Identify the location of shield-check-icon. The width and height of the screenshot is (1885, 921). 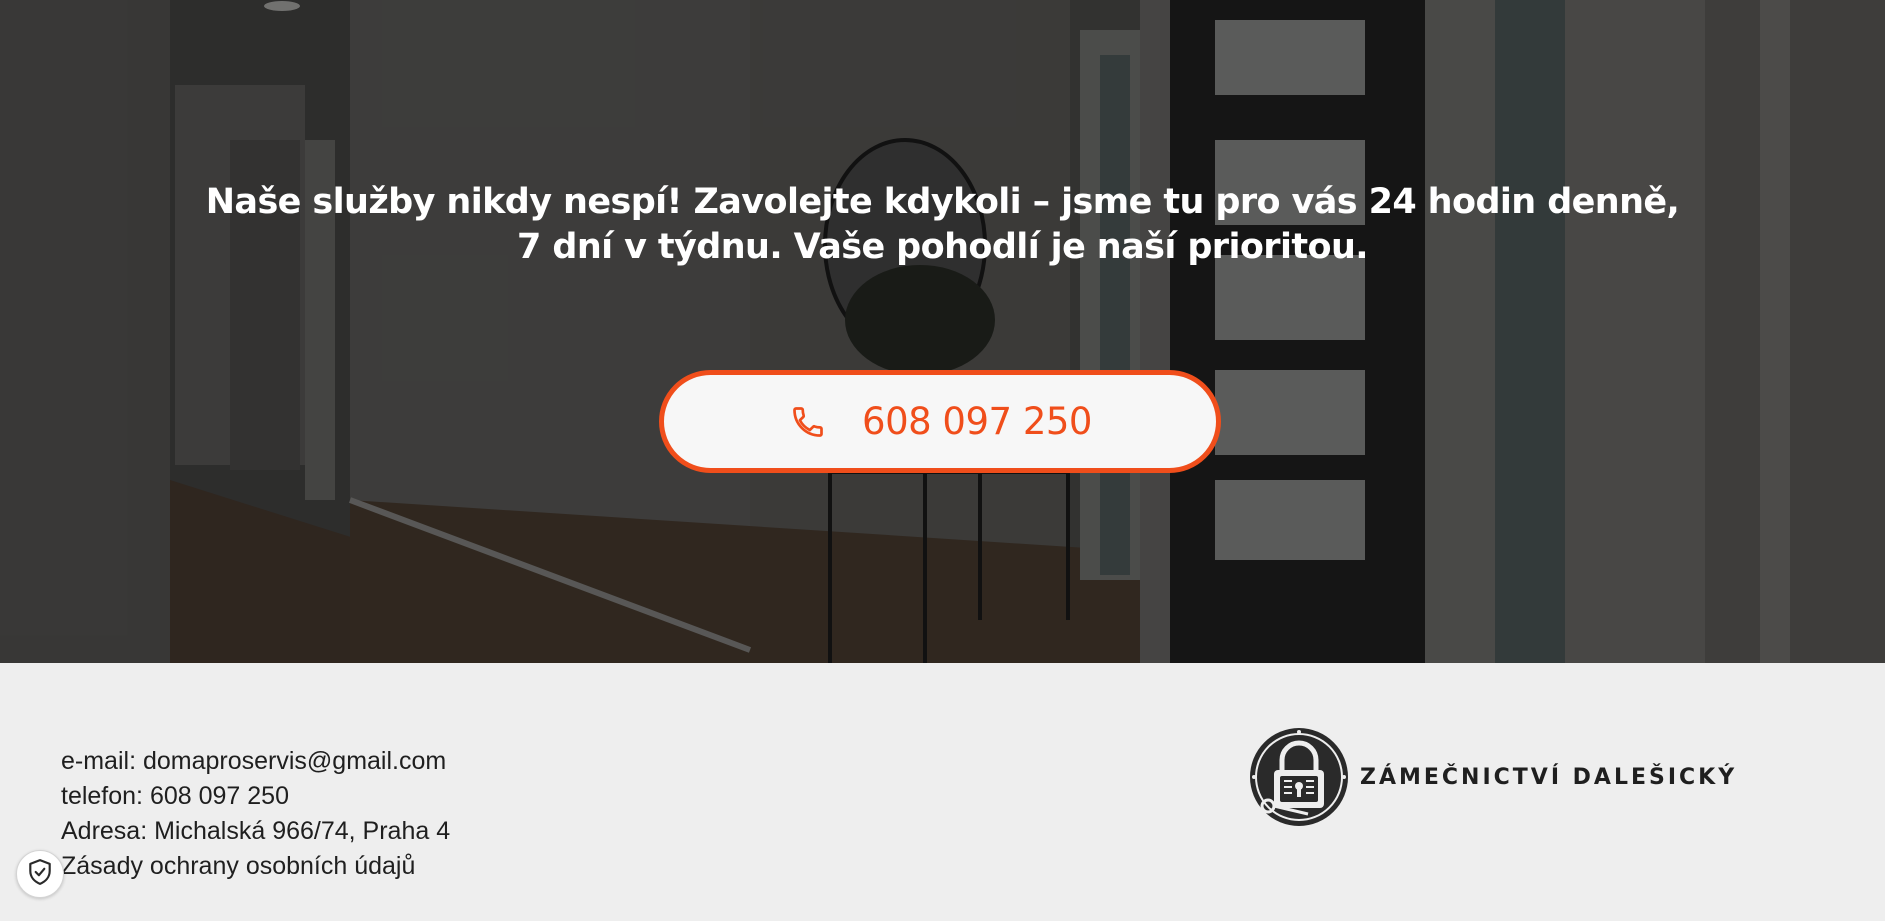
(40, 874).